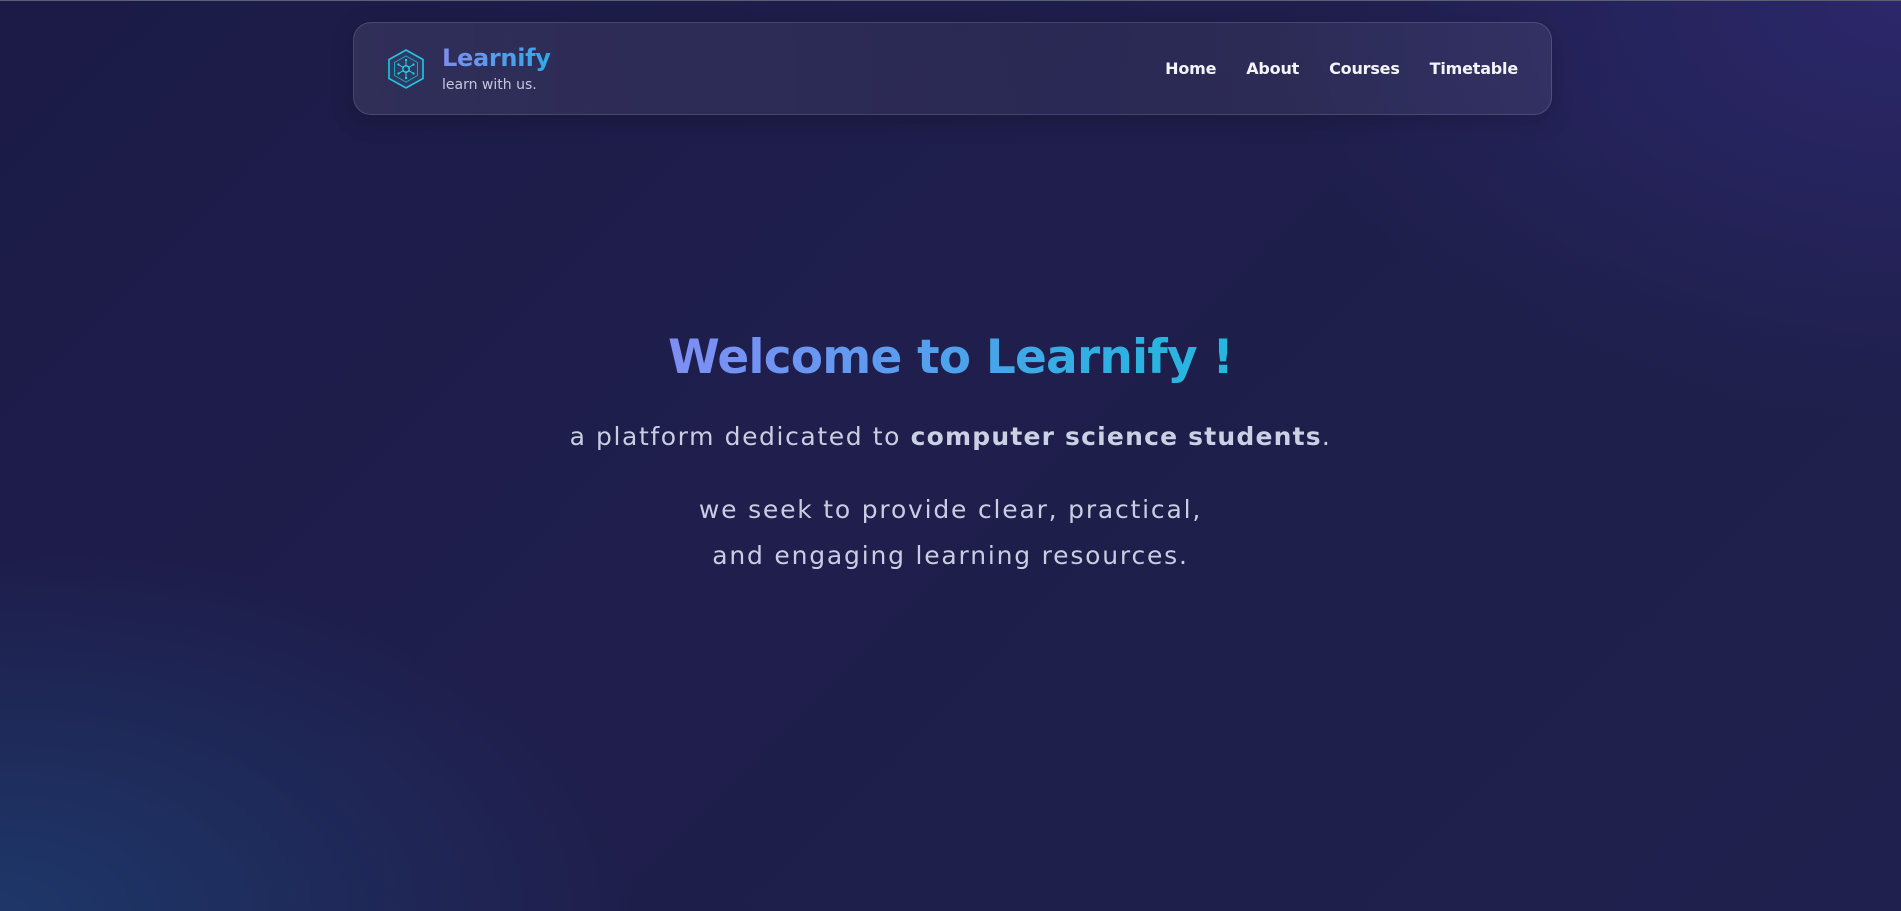 The width and height of the screenshot is (1901, 911). Describe the element at coordinates (1190, 68) in the screenshot. I see `nav-link-home: Home` at that location.